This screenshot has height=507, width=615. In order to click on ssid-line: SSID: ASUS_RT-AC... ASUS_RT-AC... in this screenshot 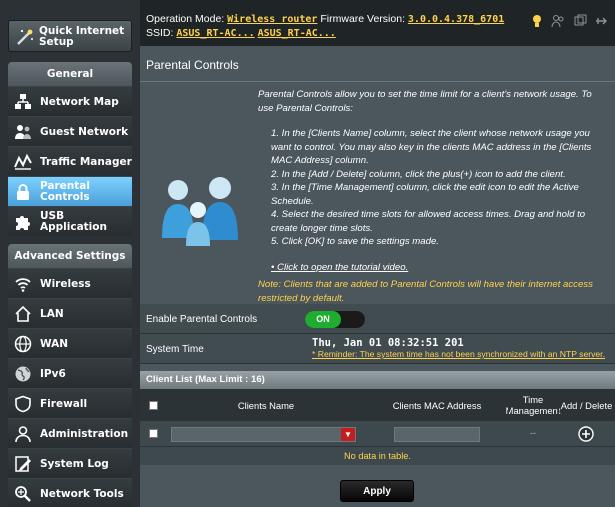, I will do `click(241, 33)`.